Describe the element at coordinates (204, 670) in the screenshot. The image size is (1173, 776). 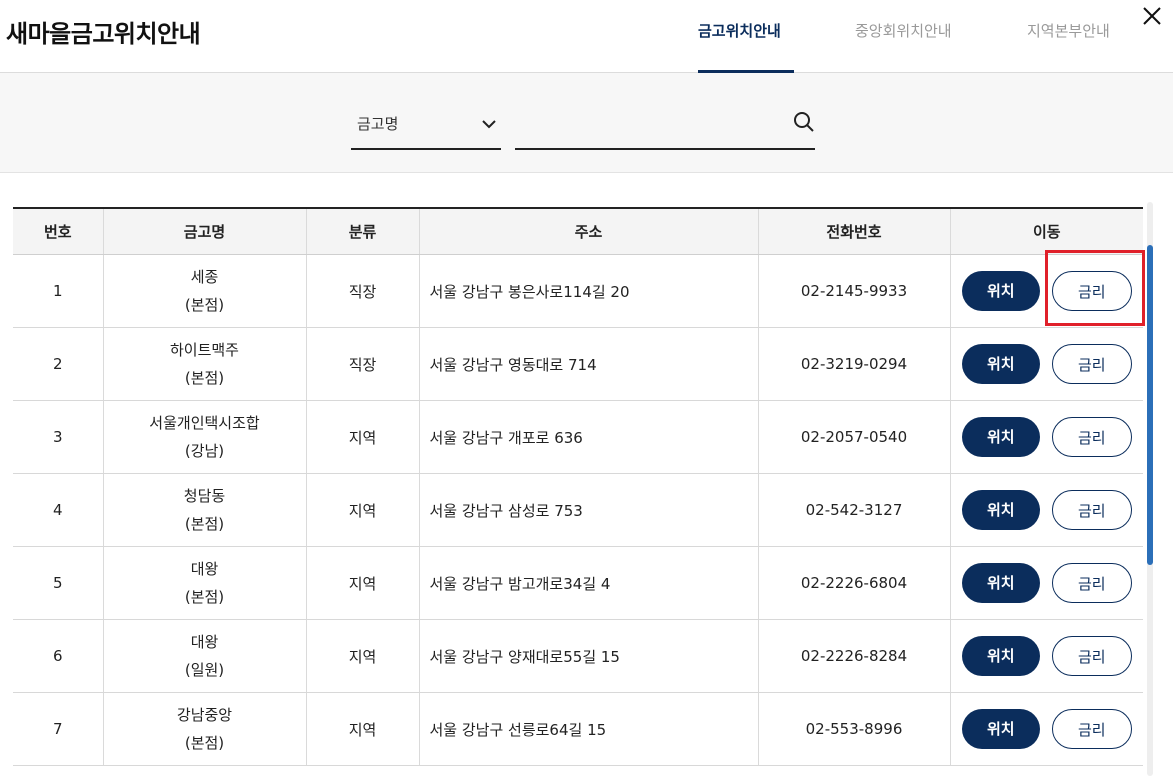
I see `branch-office: (일원)` at that location.